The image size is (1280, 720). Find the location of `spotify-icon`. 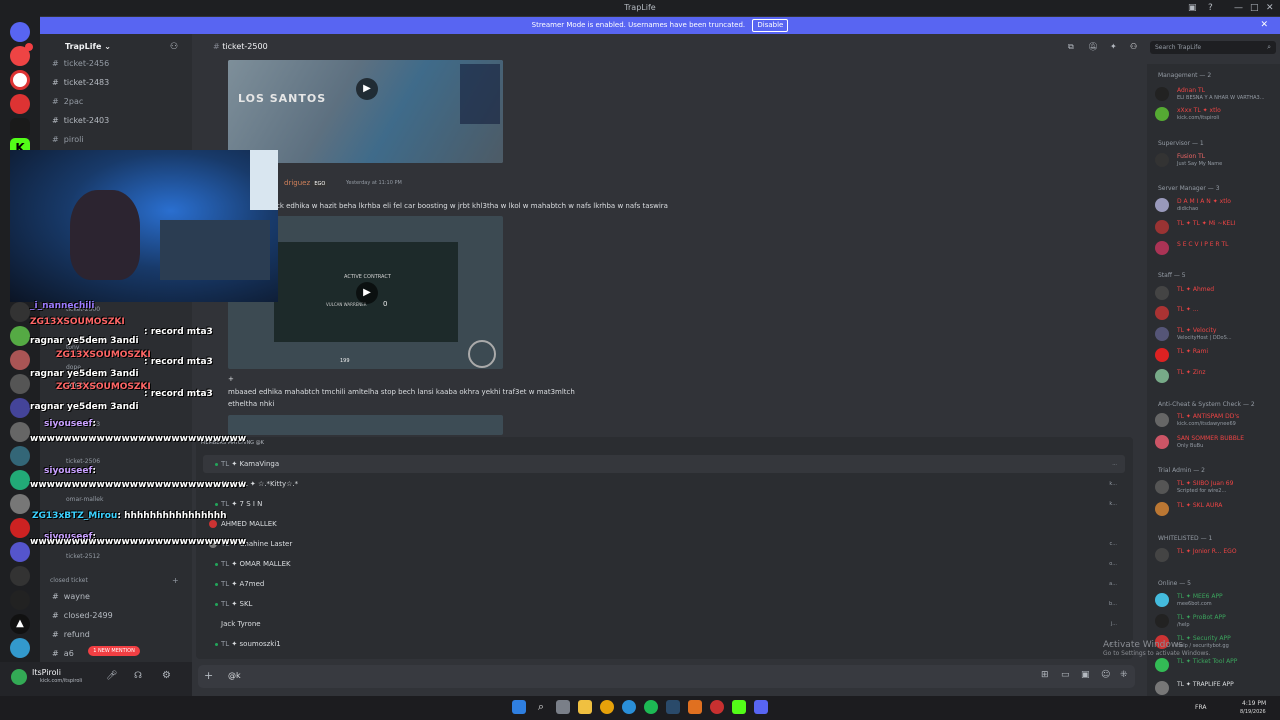

spotify-icon is located at coordinates (651, 707).